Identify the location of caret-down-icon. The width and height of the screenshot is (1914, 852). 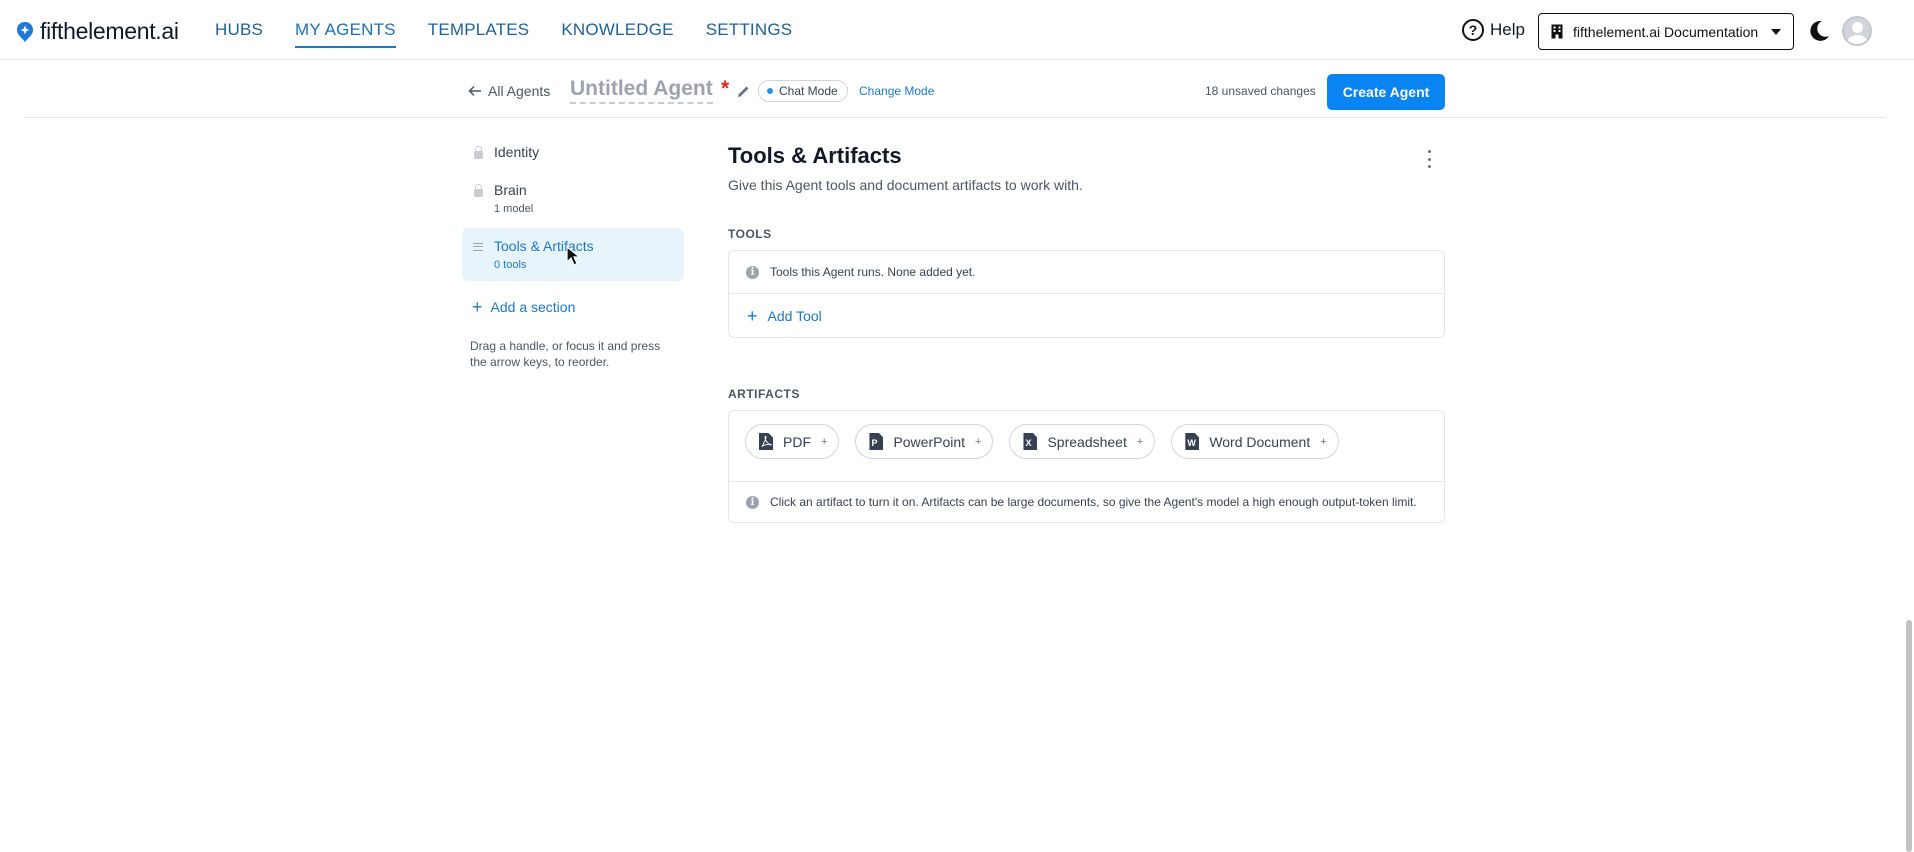
(1776, 31).